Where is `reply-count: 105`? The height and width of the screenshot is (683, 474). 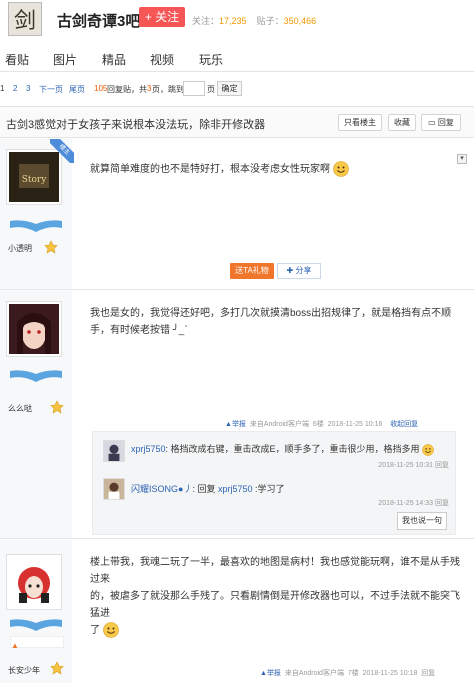 reply-count: 105 is located at coordinates (101, 88).